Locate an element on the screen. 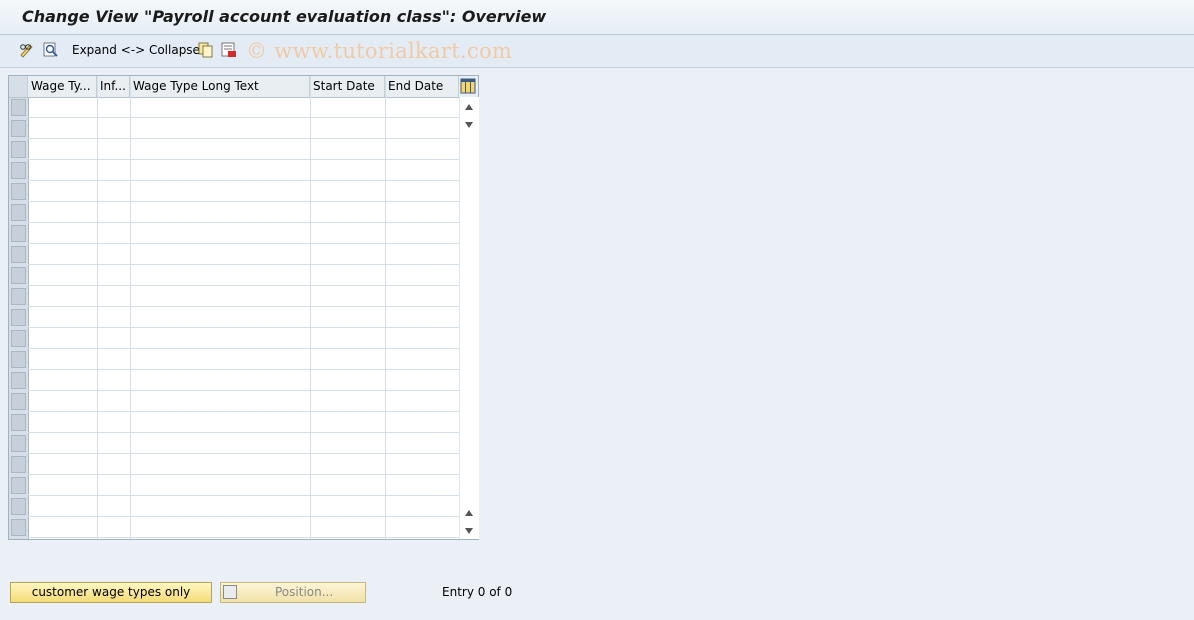 The width and height of the screenshot is (1194, 620). scroll-line-down-icon is located at coordinates (469, 125).